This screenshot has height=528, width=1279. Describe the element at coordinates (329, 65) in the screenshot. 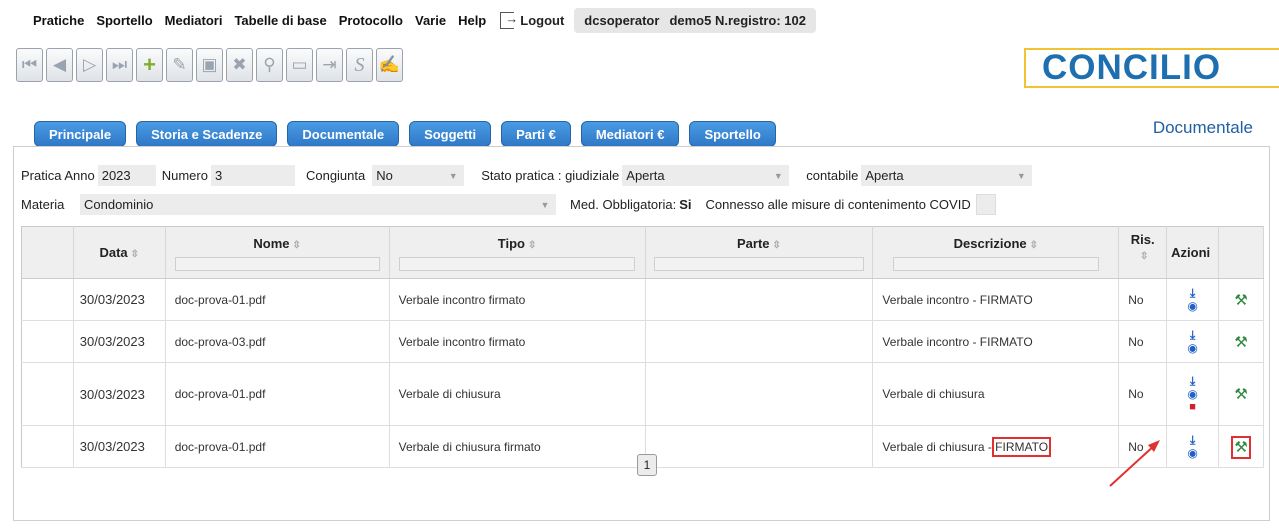

I see `export-icon: ⇥` at that location.